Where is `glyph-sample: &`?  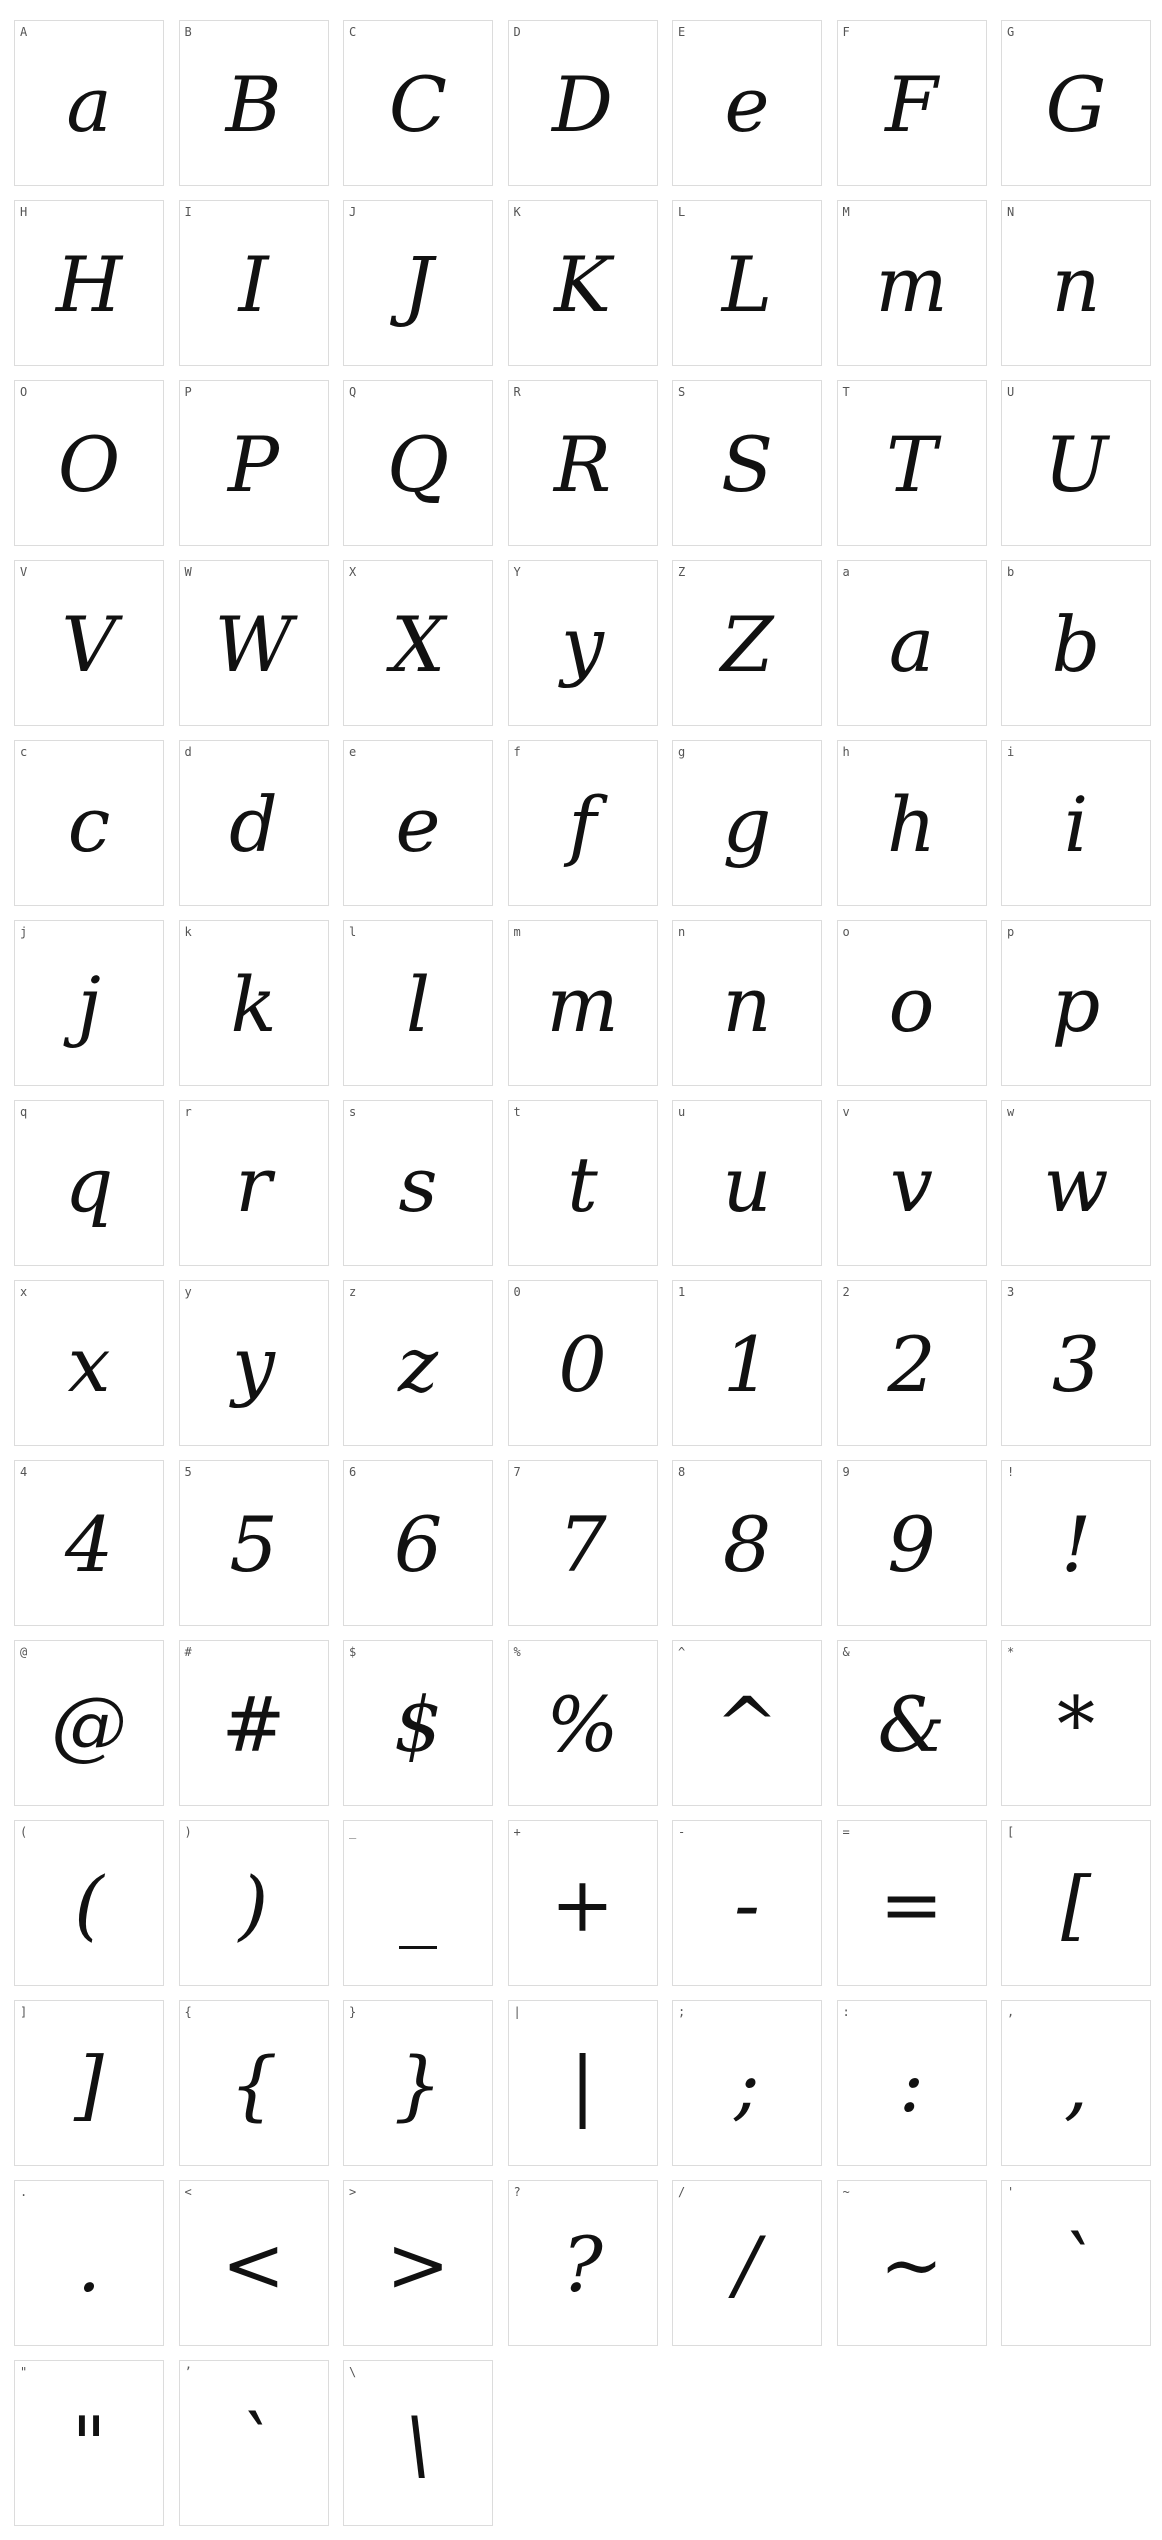
glyph-sample: & is located at coordinates (911, 1724).